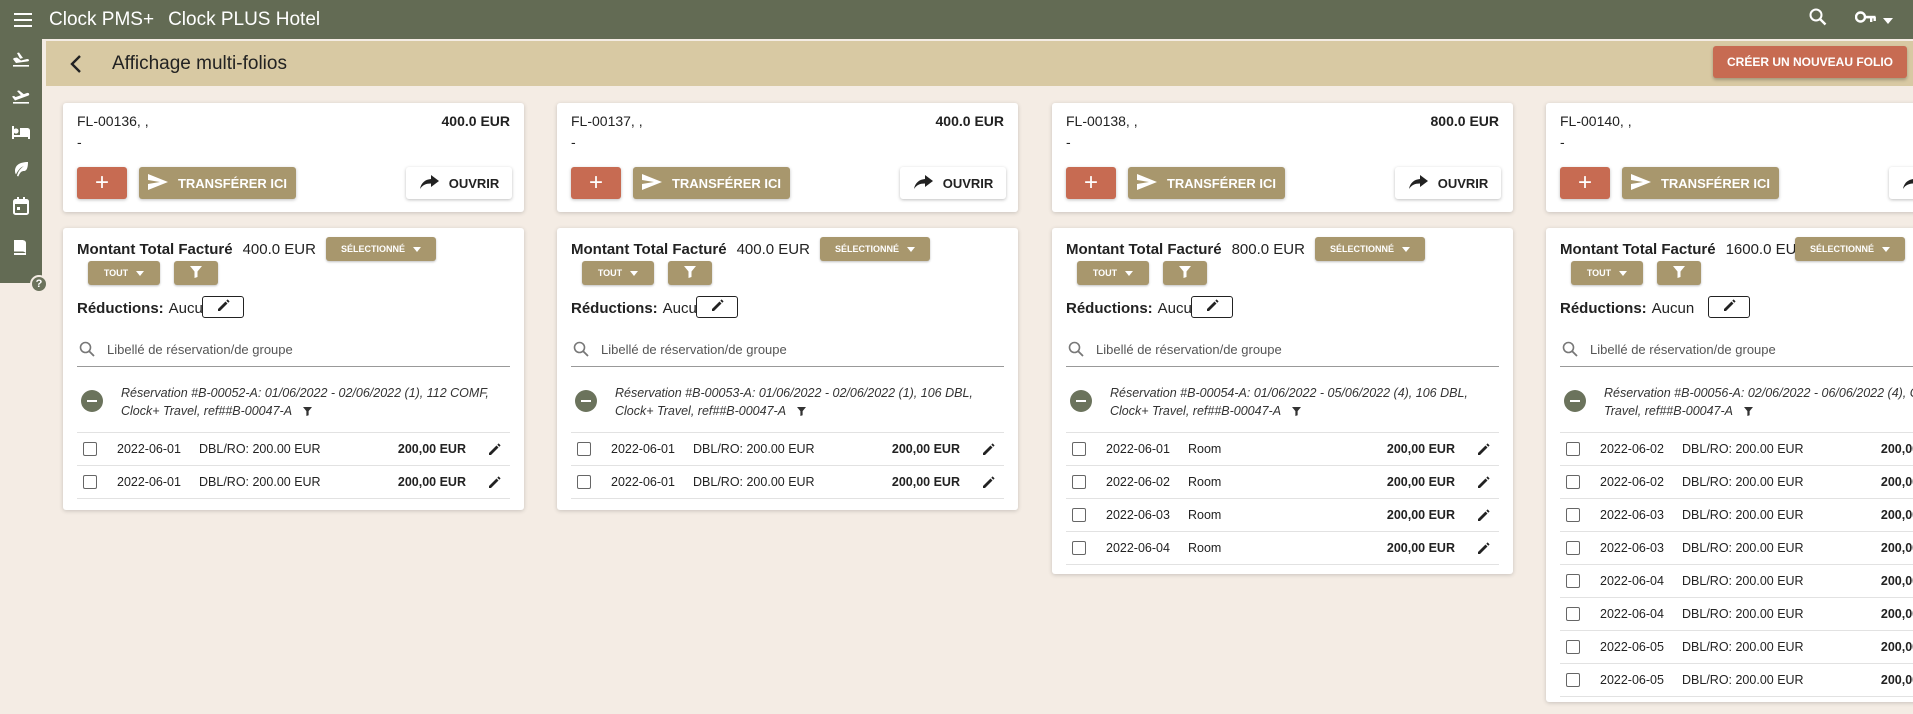 The width and height of the screenshot is (1913, 714). What do you see at coordinates (1736, 647) in the screenshot?
I see `folio-line-row: 2022-06-05 DBL/RO: 200.00 EUR 200,00 EUR` at bounding box center [1736, 647].